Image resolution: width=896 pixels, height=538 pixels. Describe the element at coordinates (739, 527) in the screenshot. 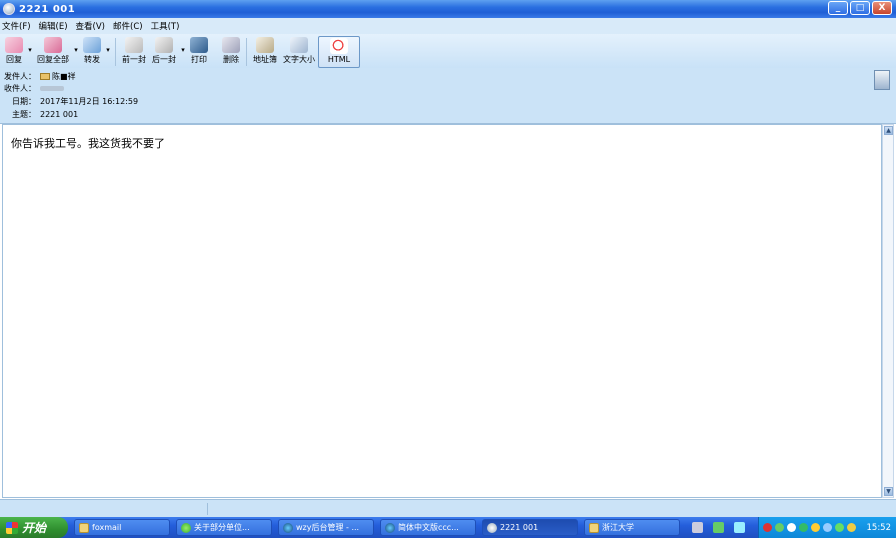

I see `wifi-icon` at that location.